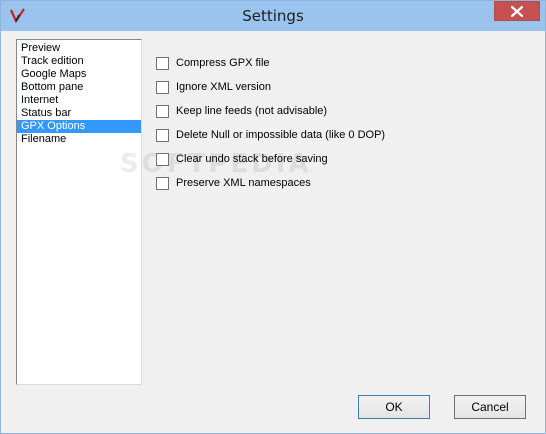  Describe the element at coordinates (394, 407) in the screenshot. I see `ok-button: OK` at that location.